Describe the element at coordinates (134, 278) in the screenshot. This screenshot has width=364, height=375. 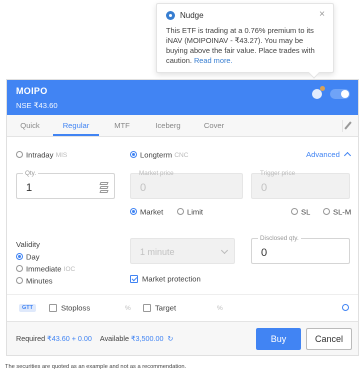
I see `market-protection-checkbox` at that location.